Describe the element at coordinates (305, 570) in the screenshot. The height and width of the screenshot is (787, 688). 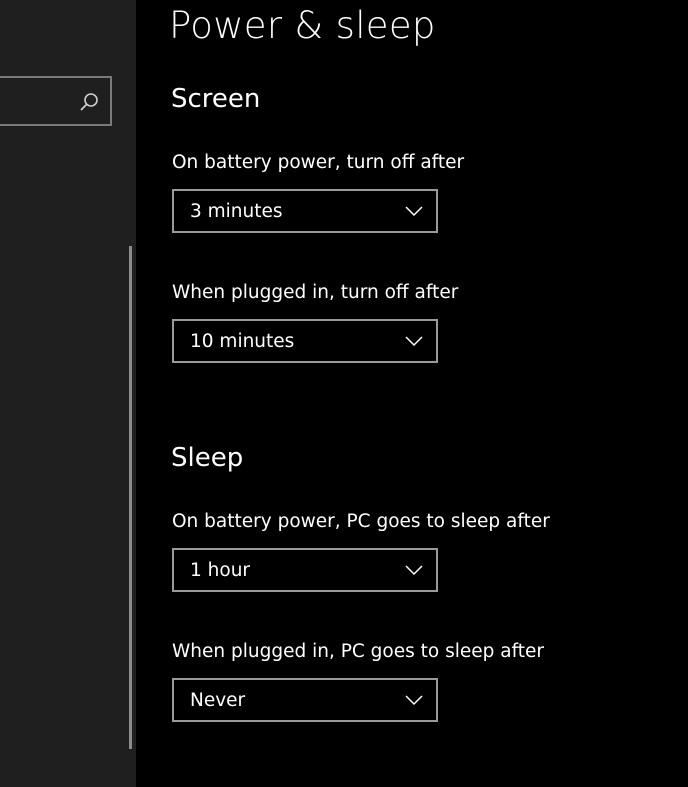
I see `sleep-battery-dropdown: 1 hour` at that location.